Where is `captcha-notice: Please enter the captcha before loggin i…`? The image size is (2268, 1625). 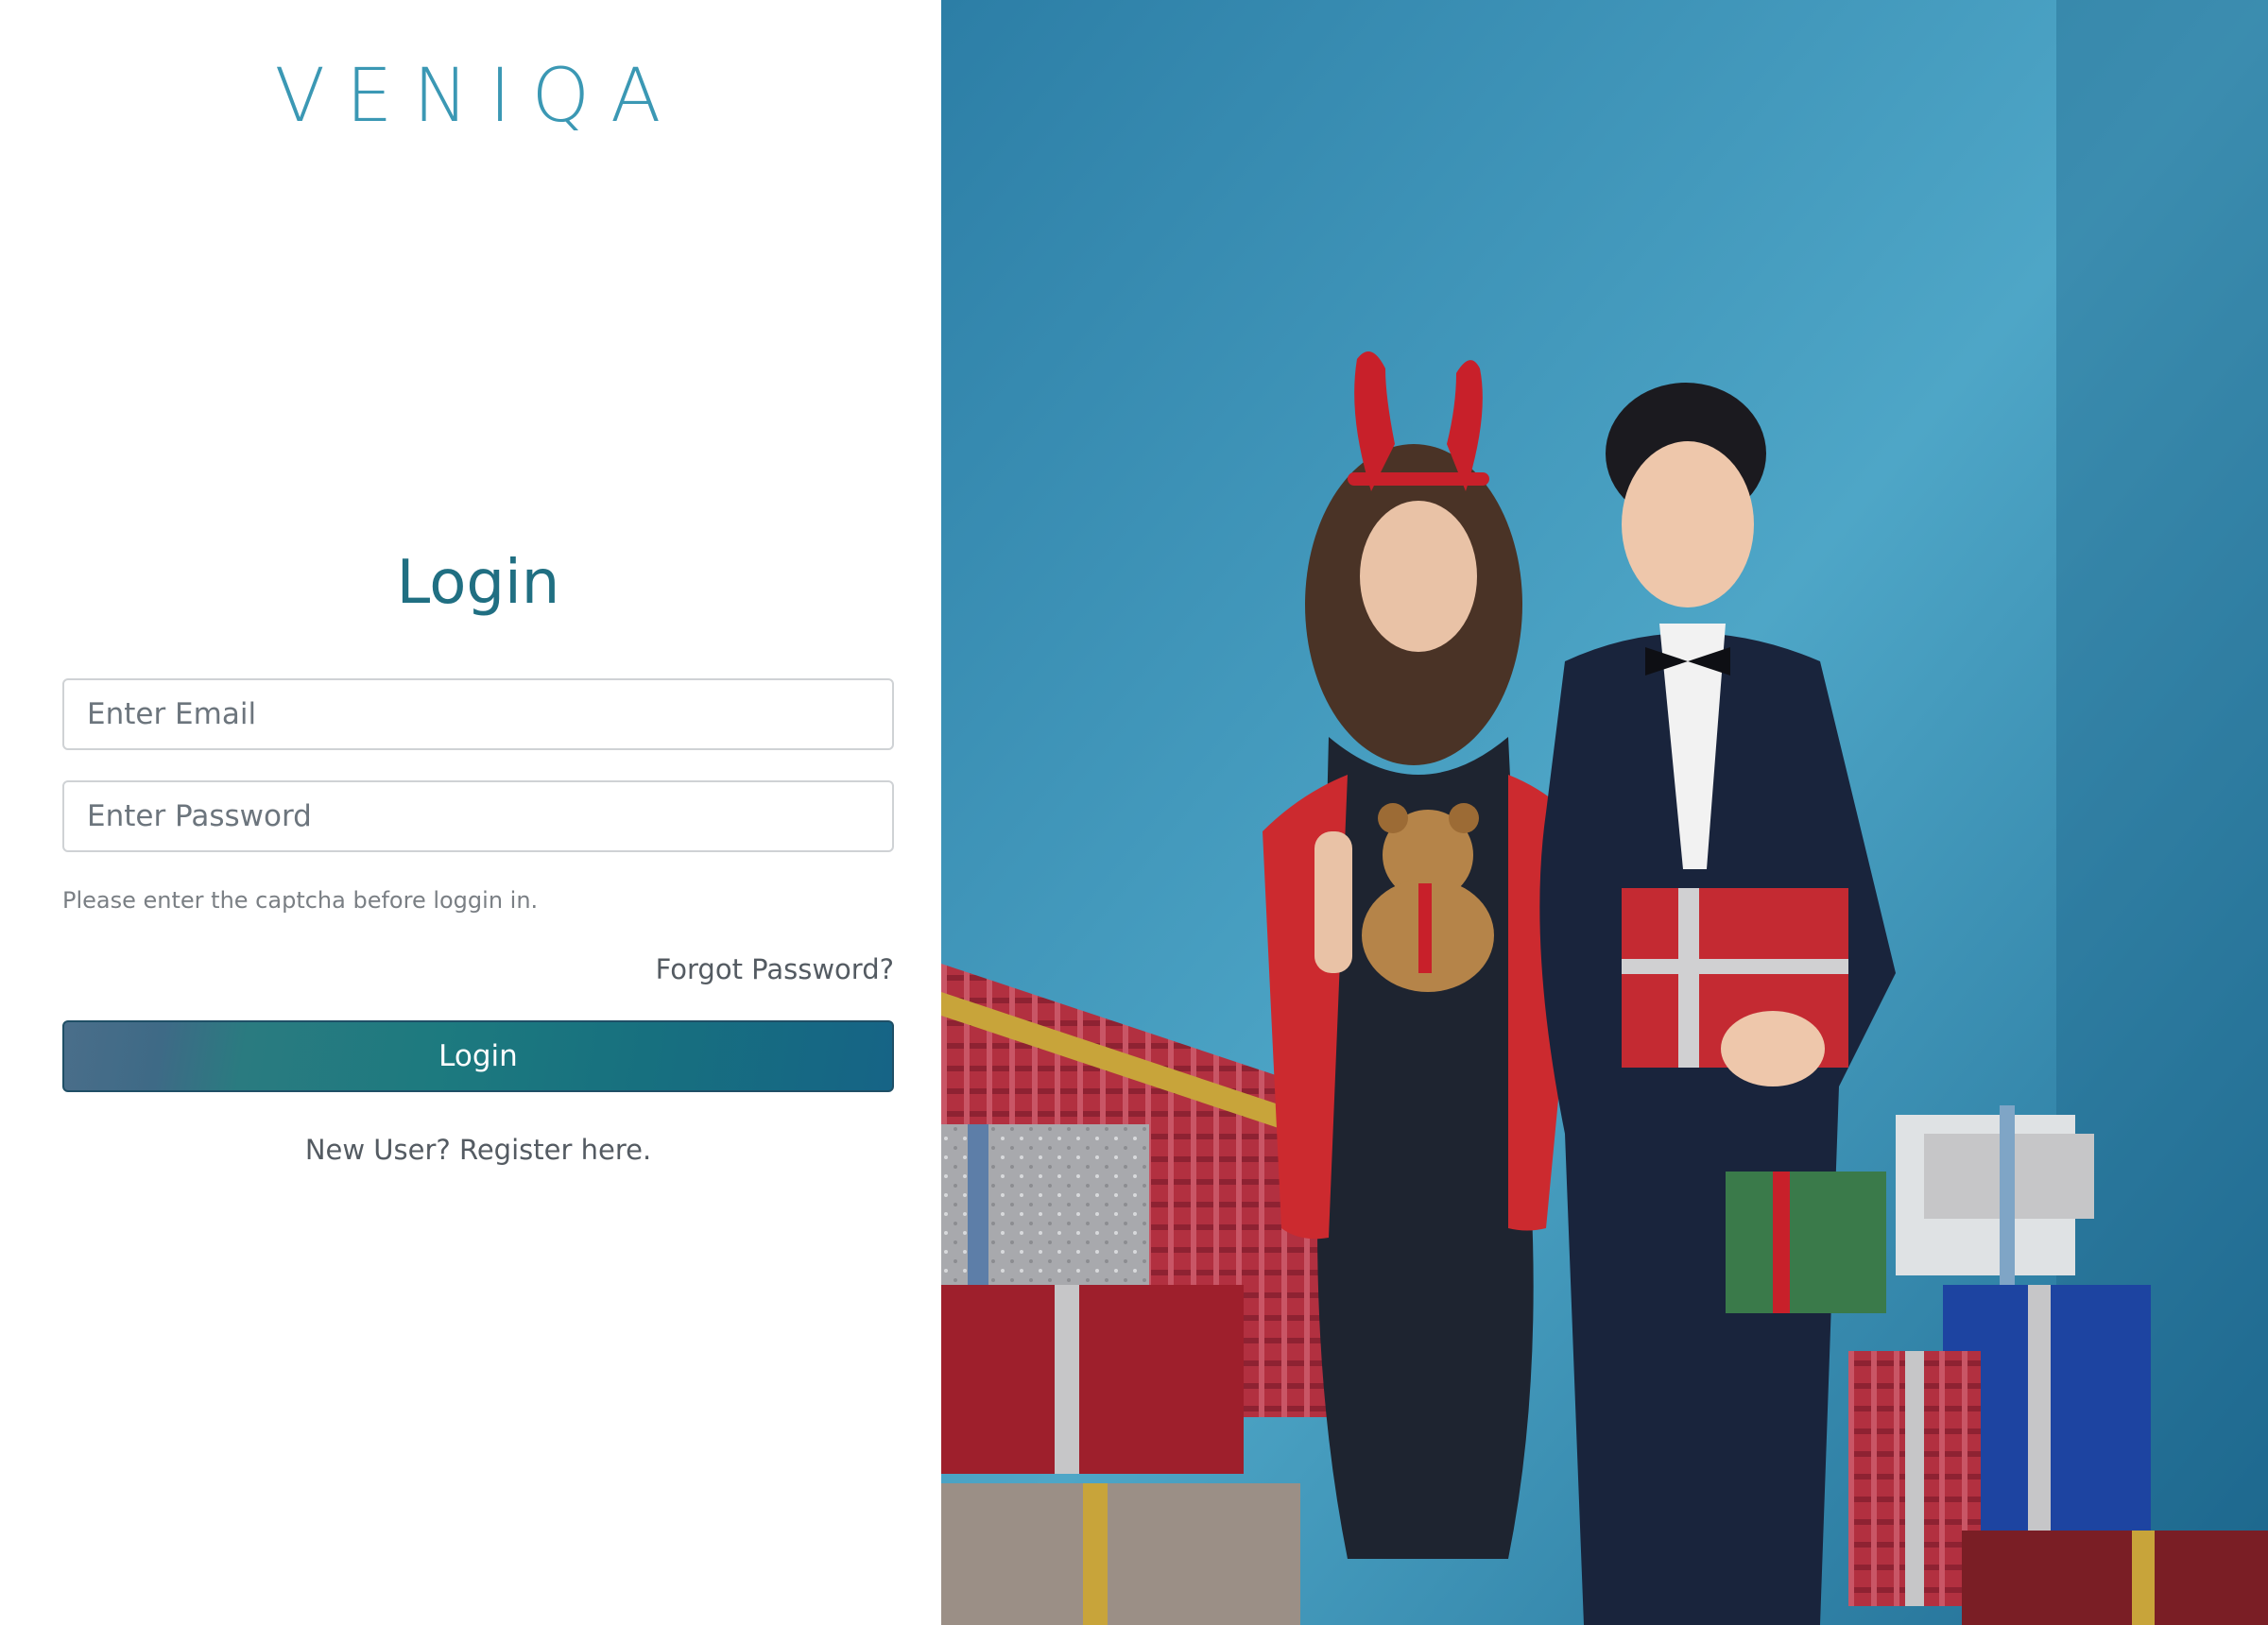 captcha-notice: Please enter the captcha before loggin i… is located at coordinates (300, 901).